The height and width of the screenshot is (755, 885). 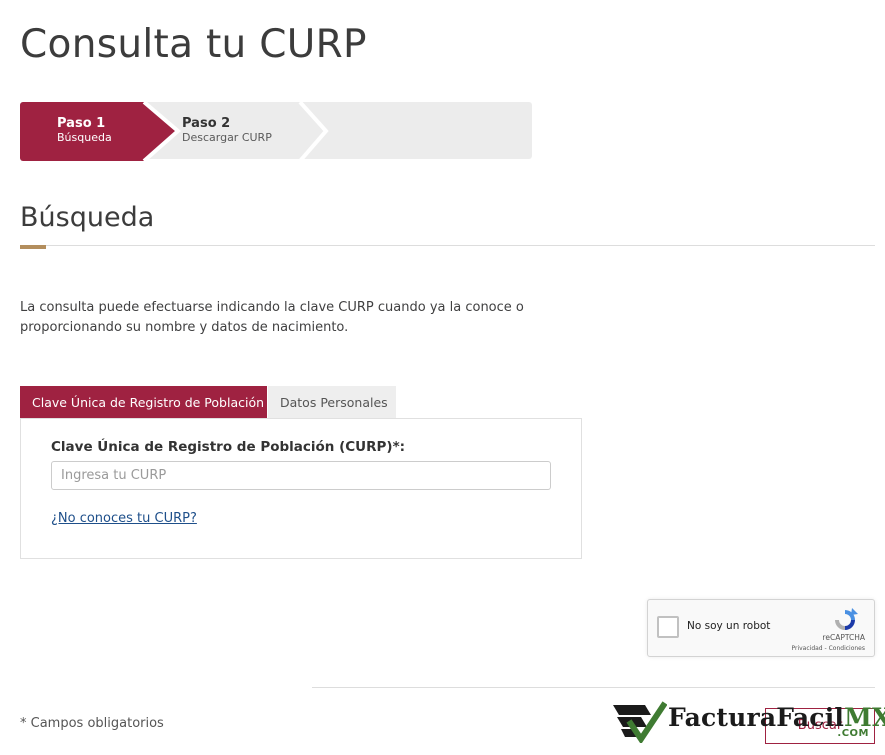 I want to click on facturafacil-watermark: FacturaFacilMX .COM, so click(x=748, y=721).